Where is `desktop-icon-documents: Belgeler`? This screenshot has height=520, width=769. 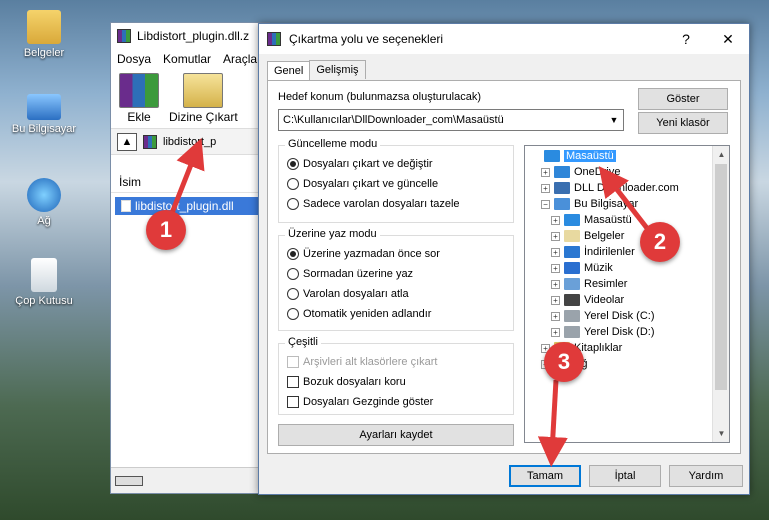
desktop-icon-documents: Belgeler is located at coordinates (44, 34).